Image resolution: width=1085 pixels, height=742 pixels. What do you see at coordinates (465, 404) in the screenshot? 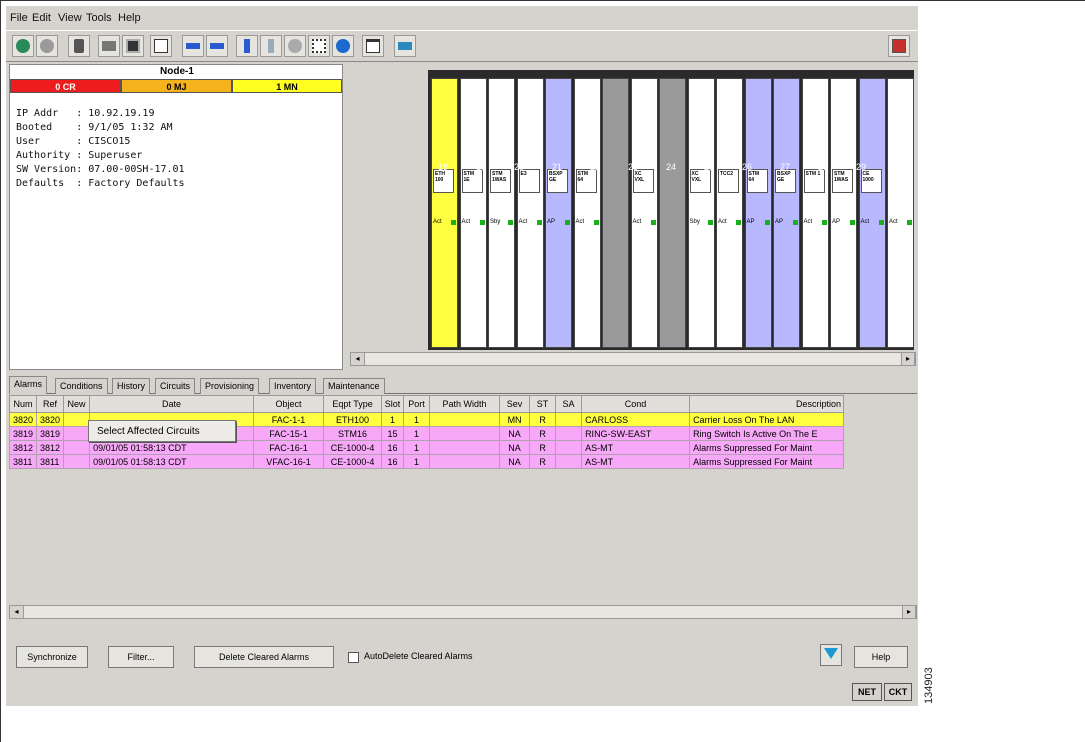
I see `column-header: Path Width` at bounding box center [465, 404].